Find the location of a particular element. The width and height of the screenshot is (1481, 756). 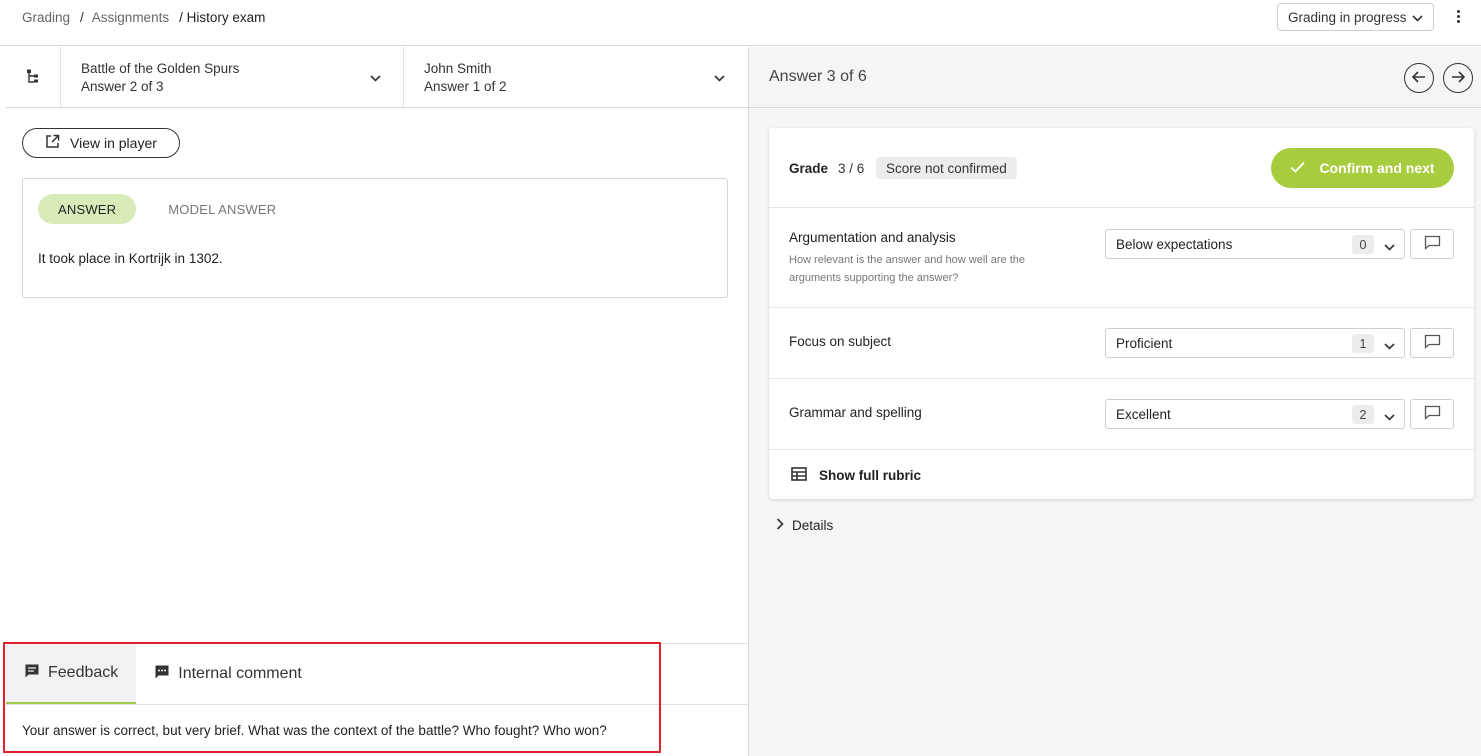

breadcrumb: Grading / Assignments / History exam is located at coordinates (143, 17).